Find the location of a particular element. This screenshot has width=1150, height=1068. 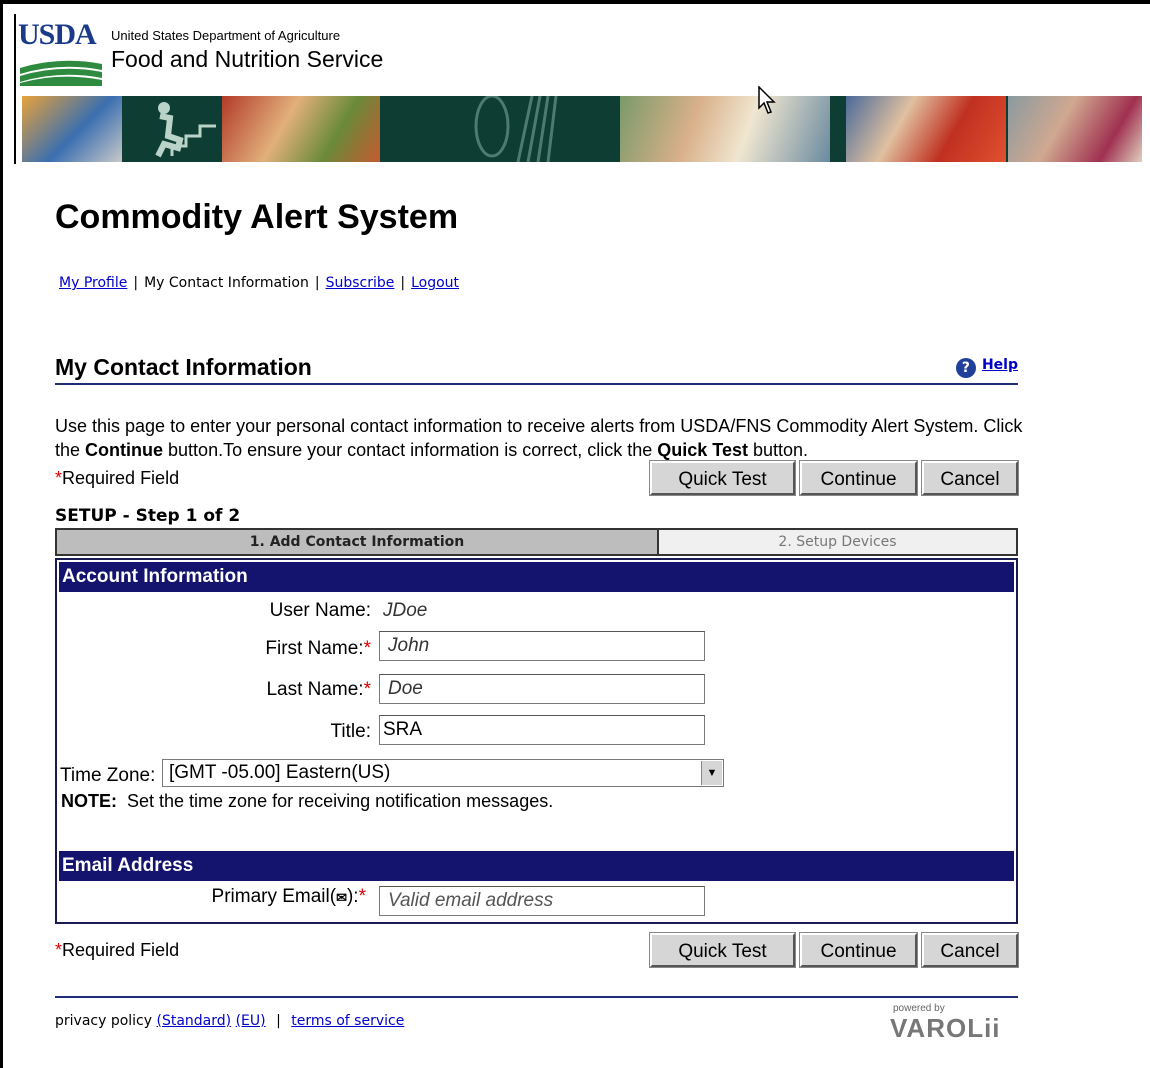

required-field-note-top: *Required Field is located at coordinates (117, 478).